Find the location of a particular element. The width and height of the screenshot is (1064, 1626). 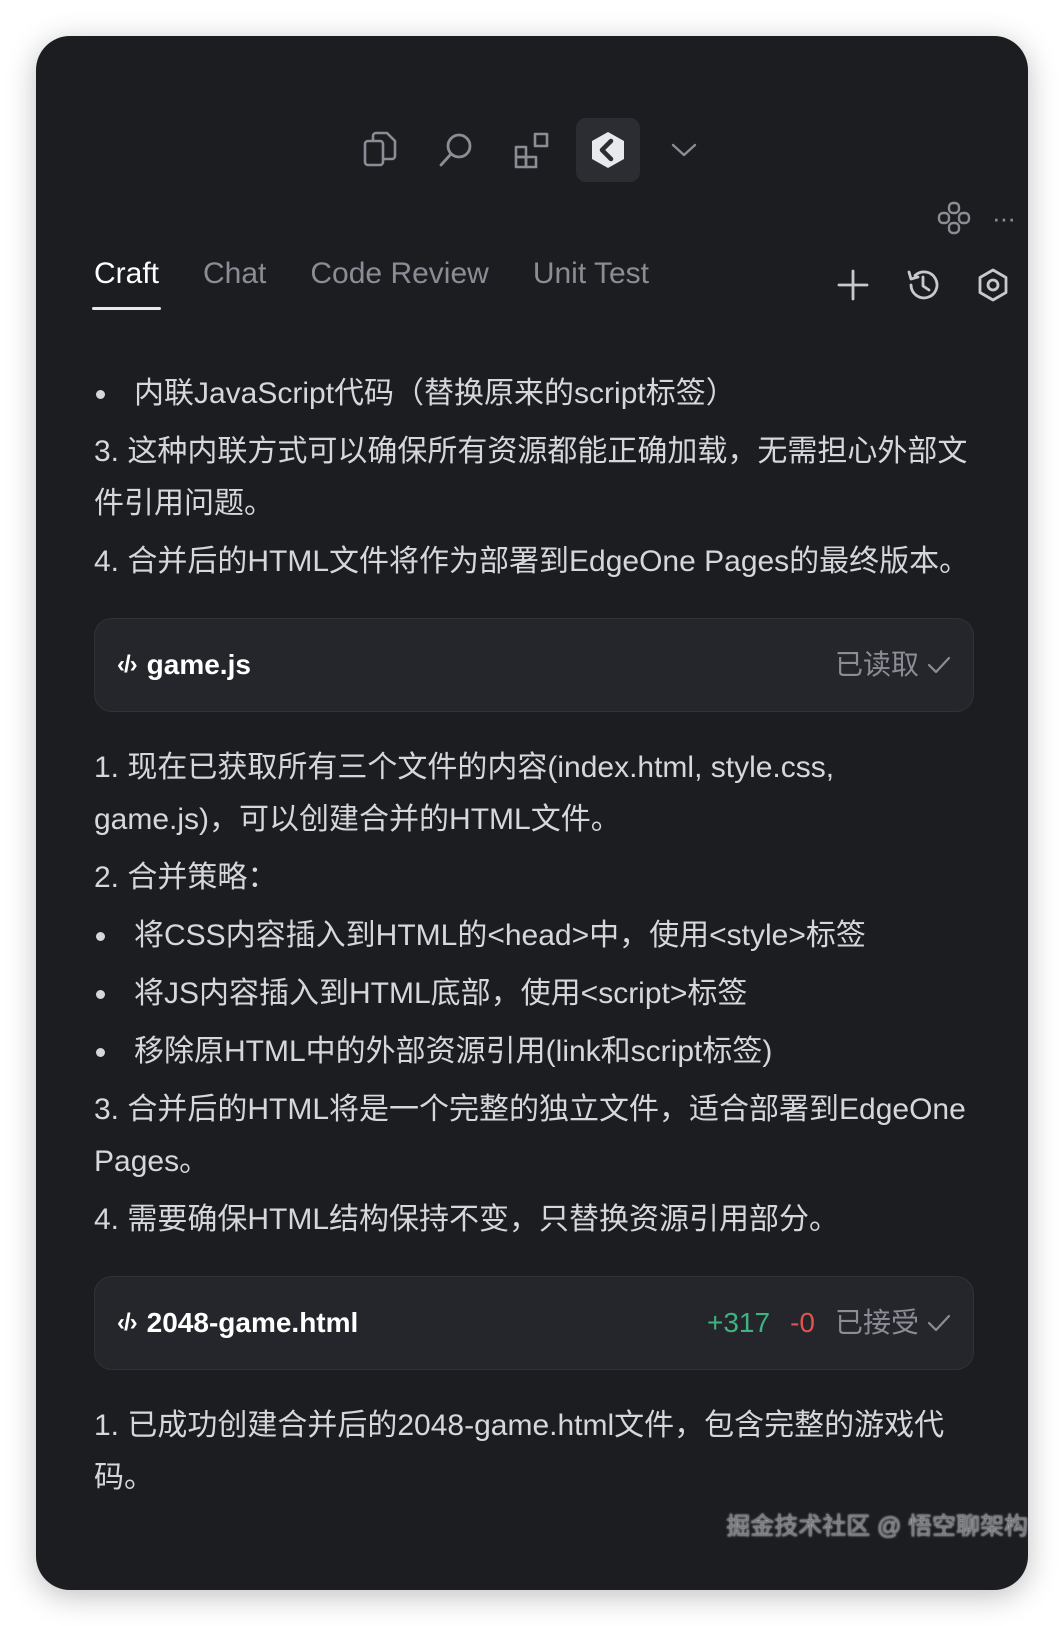

copy-button is located at coordinates (380, 150).